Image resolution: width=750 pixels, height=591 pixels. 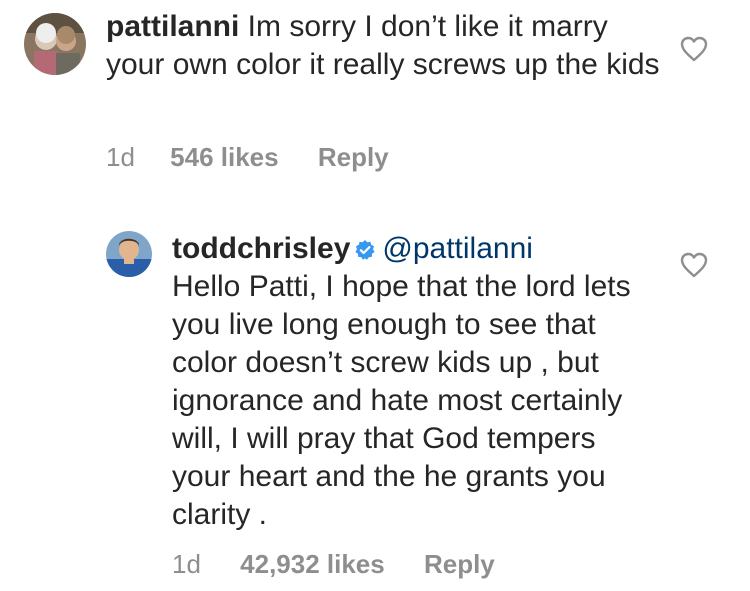 I want to click on comment-username: toddchrisley, so click(x=261, y=248).